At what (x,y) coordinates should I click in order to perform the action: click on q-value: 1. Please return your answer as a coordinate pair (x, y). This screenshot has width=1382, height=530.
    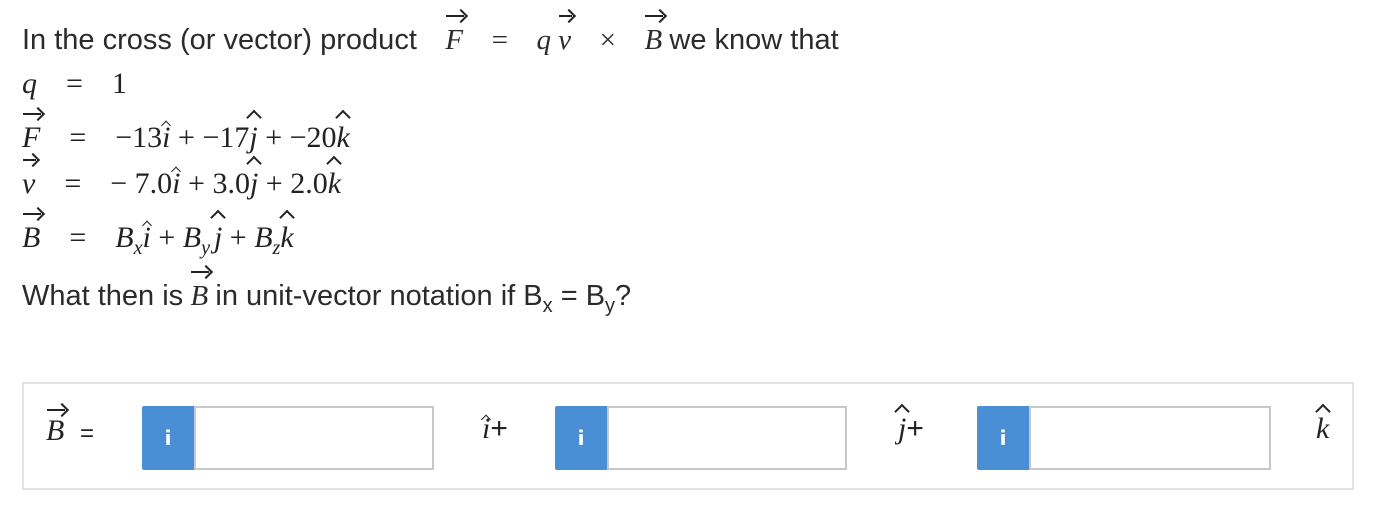
    Looking at the image, I should click on (119, 83).